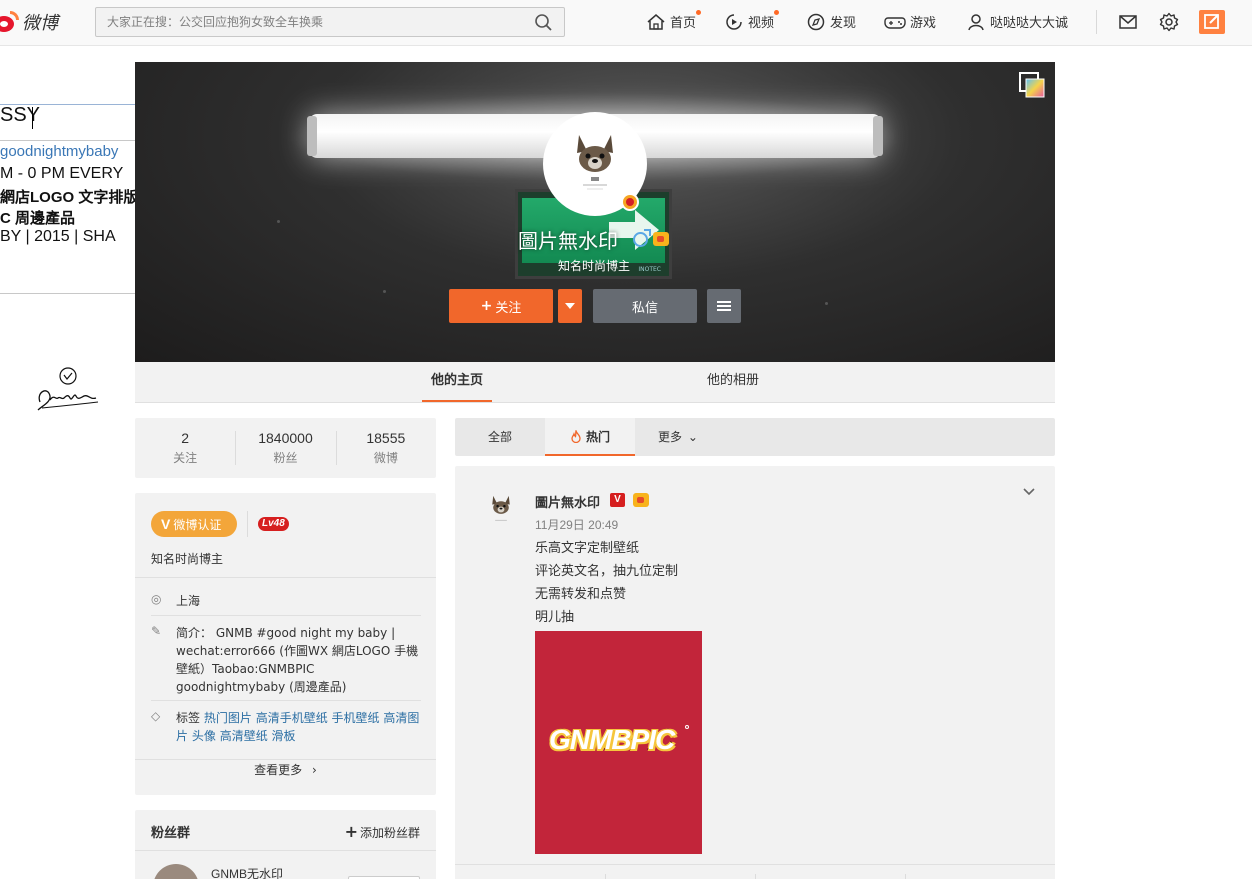  I want to click on message-button: 私信, so click(645, 306).